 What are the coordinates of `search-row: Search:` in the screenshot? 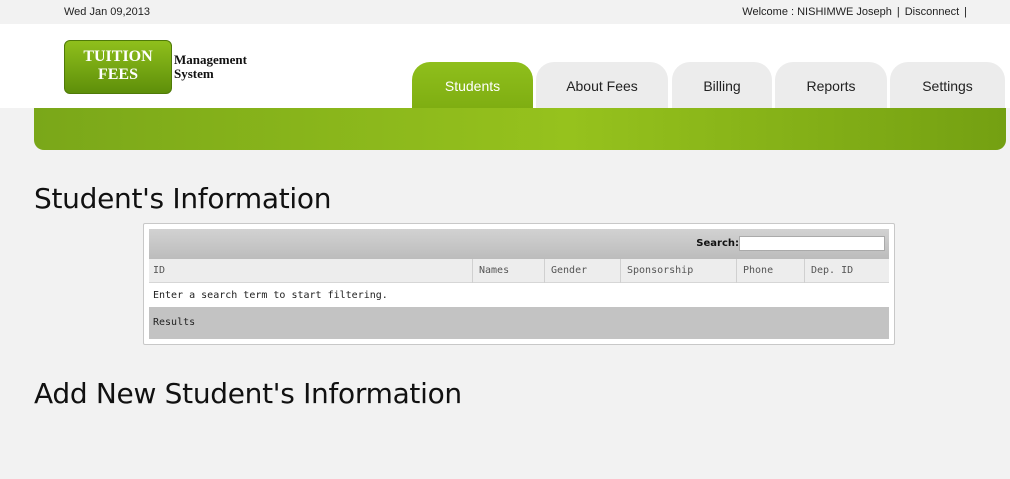 It's located at (519, 244).